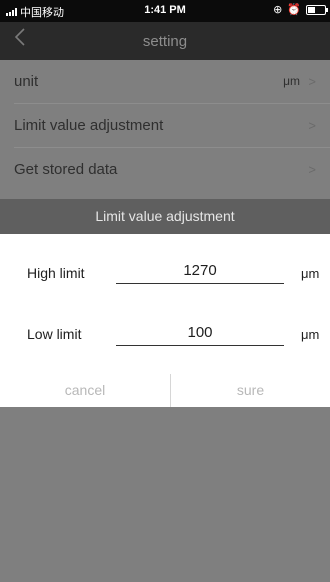  What do you see at coordinates (165, 11) in the screenshot?
I see `status-bar: 中国移动 1:41 PM ⊕ ⏰` at bounding box center [165, 11].